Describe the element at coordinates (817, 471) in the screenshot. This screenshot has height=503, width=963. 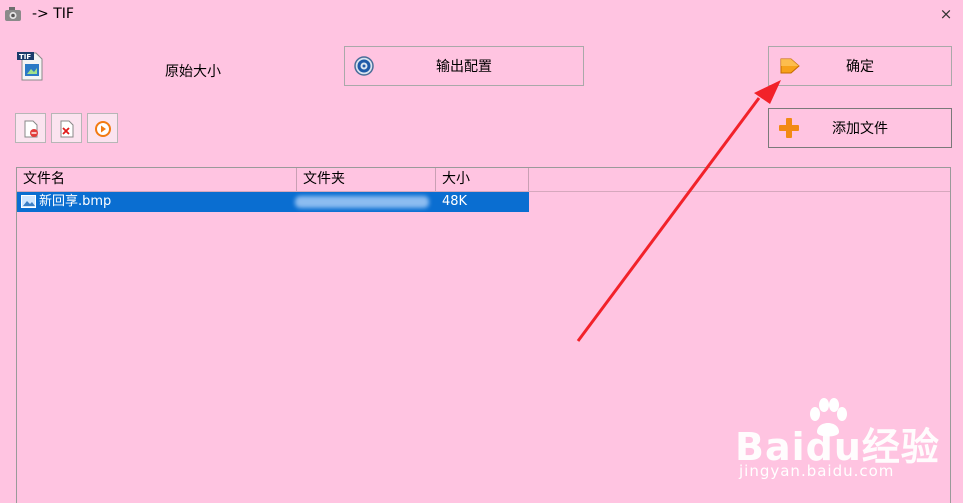
I see `watermark-url: jingyan.baidu.com` at that location.